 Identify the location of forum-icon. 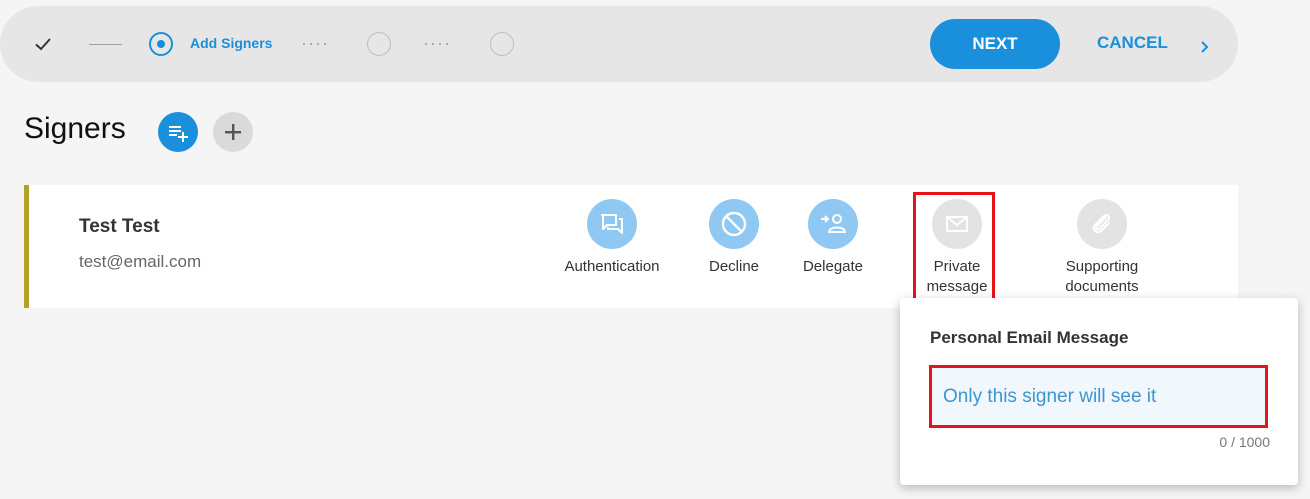
(612, 224).